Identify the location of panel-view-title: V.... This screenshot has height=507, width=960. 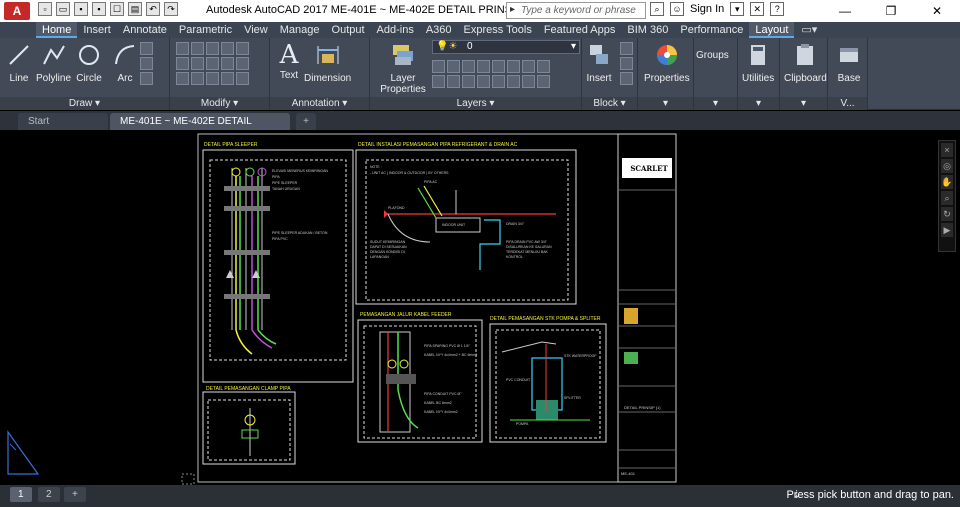
(847, 103).